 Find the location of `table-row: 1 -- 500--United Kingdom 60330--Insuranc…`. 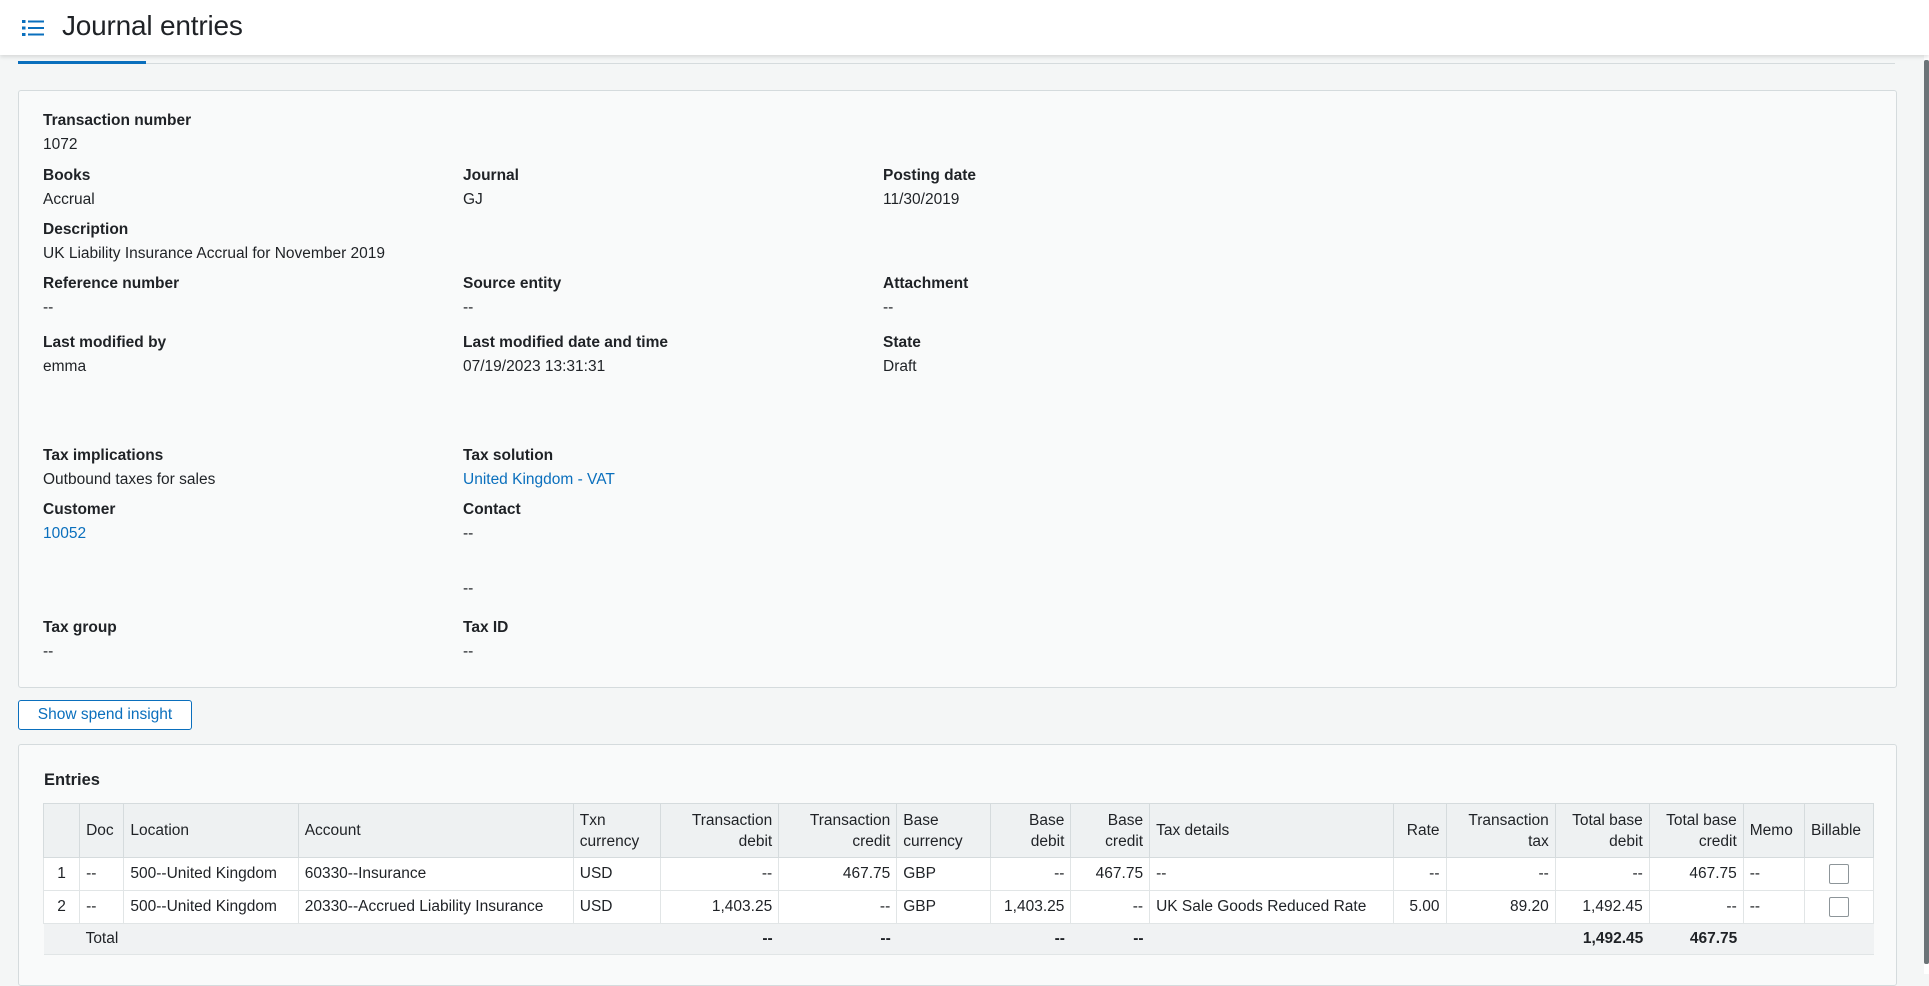

table-row: 1 -- 500--United Kingdom 60330--Insuranc… is located at coordinates (958, 874).